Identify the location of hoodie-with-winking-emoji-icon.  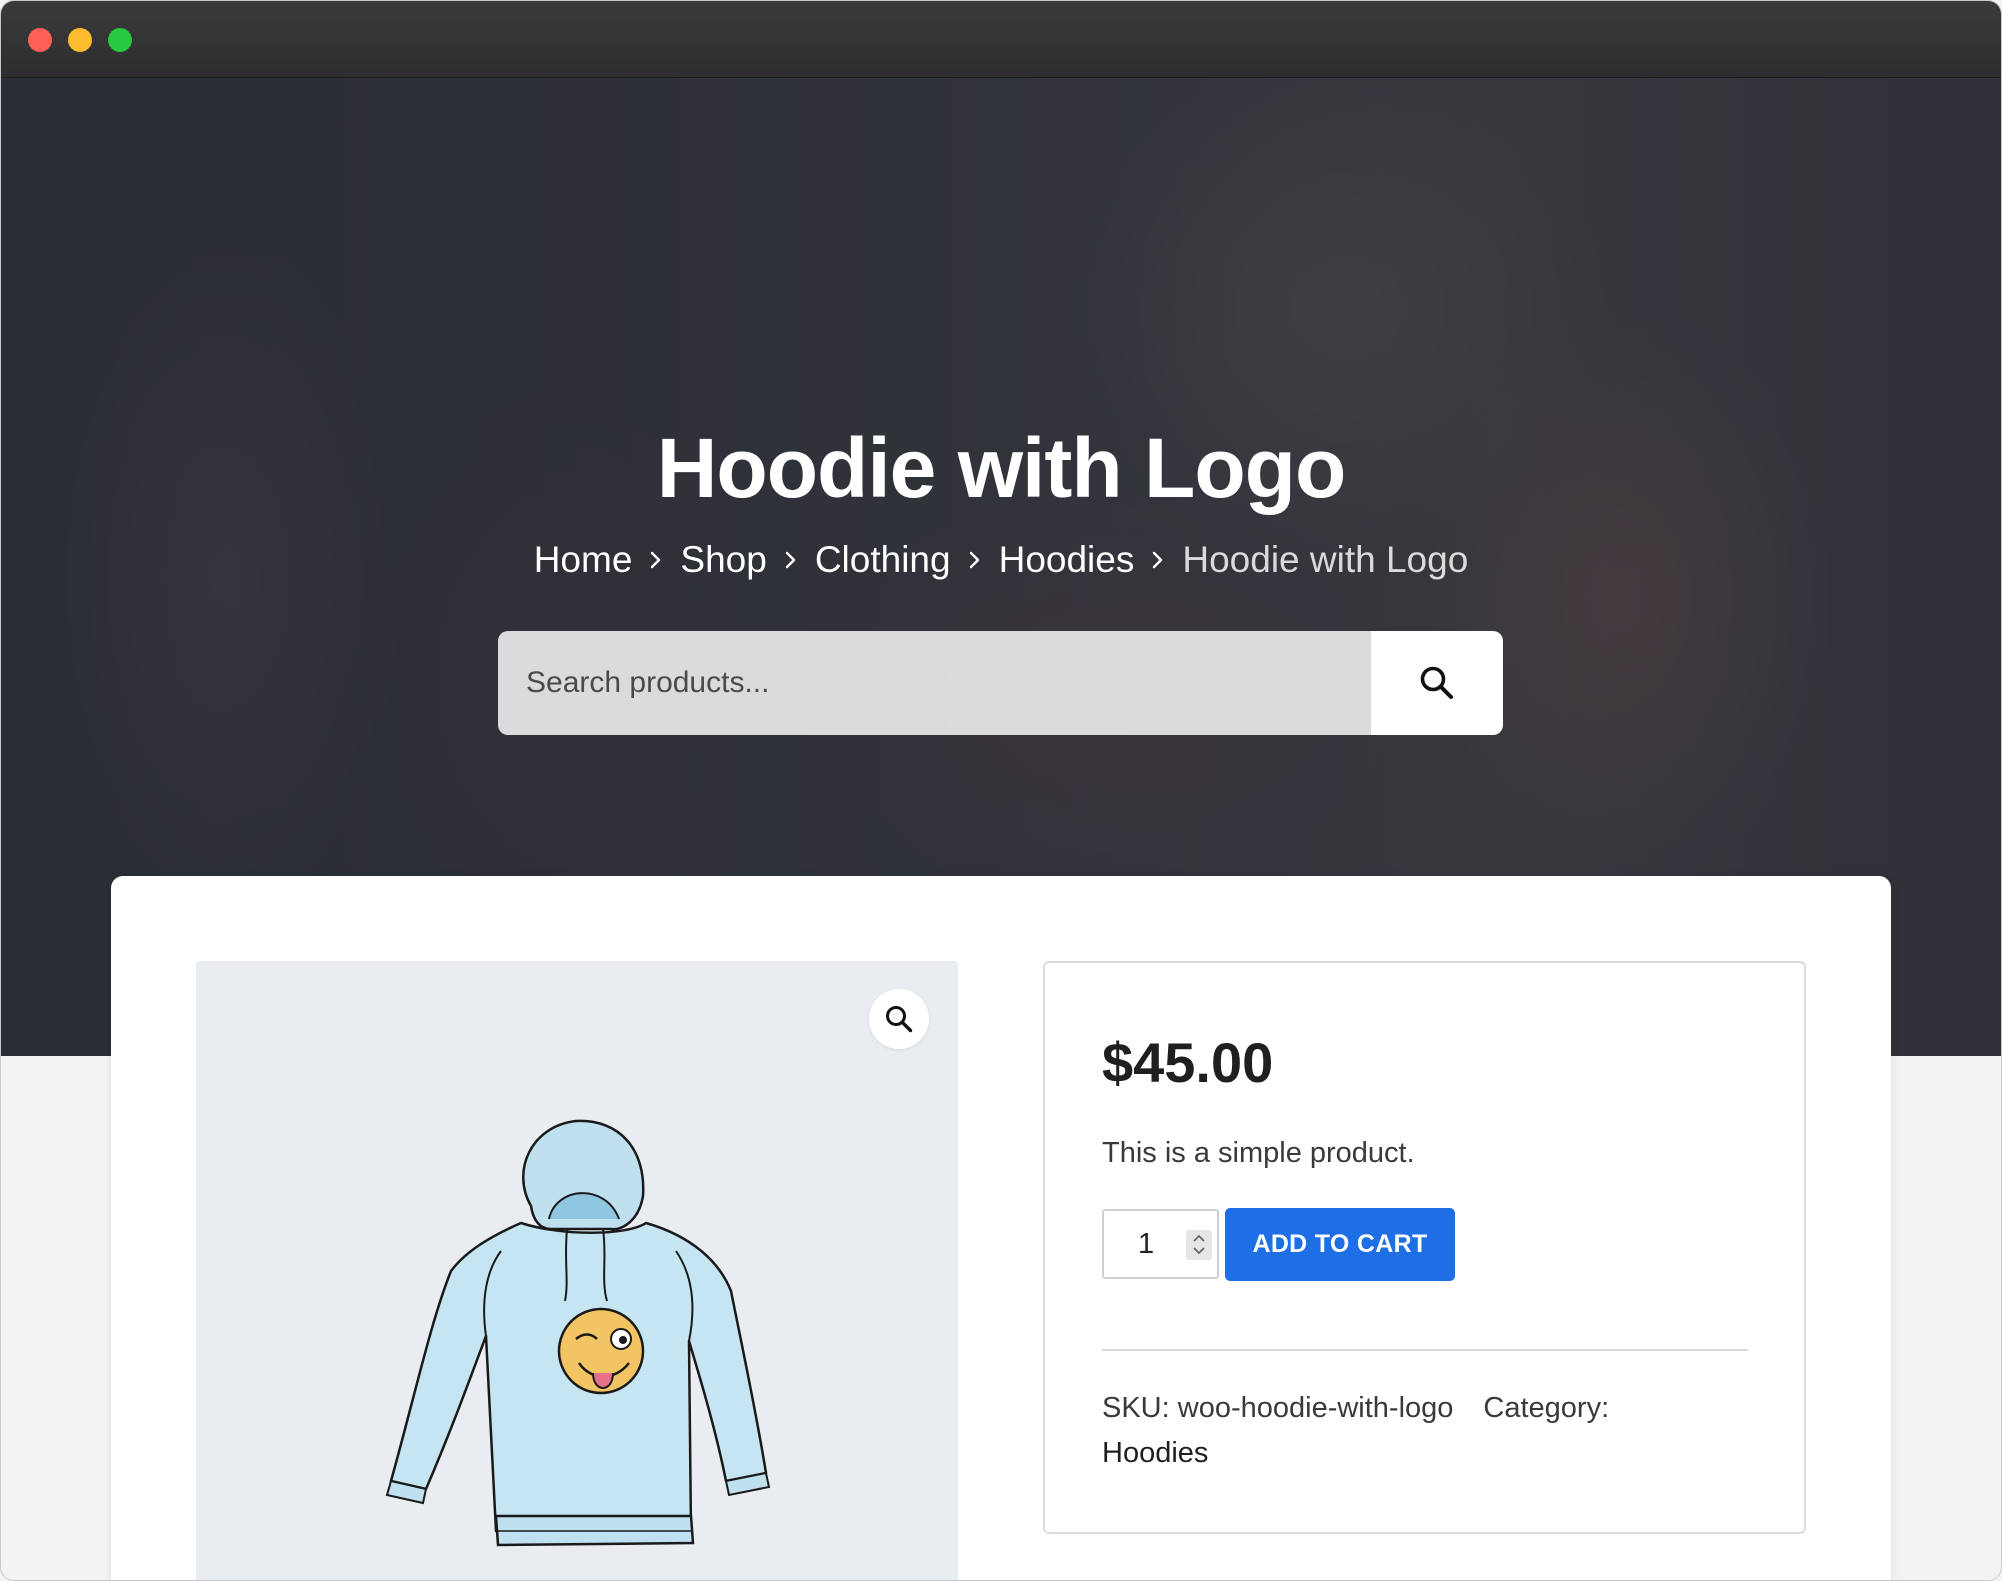
(578, 1333).